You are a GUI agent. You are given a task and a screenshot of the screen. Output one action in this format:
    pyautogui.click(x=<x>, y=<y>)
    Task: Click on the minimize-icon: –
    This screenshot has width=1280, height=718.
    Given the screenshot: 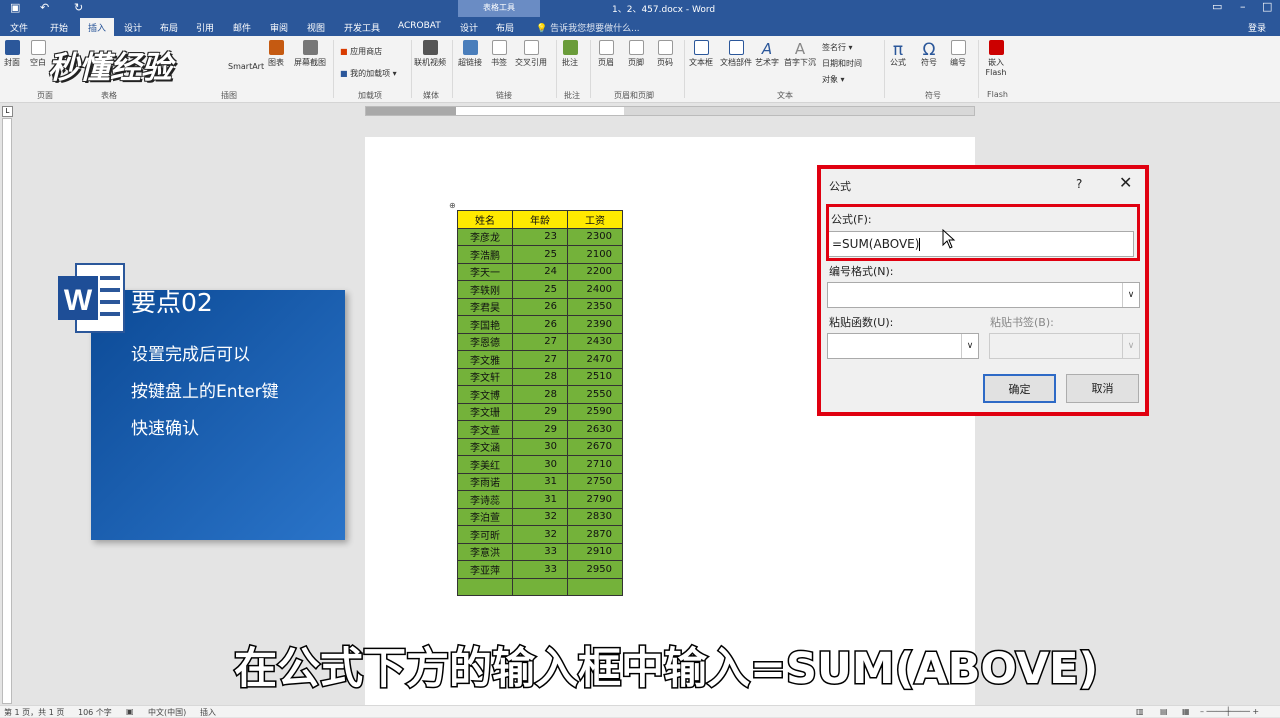 What is the action you would take?
    pyautogui.click(x=1243, y=6)
    